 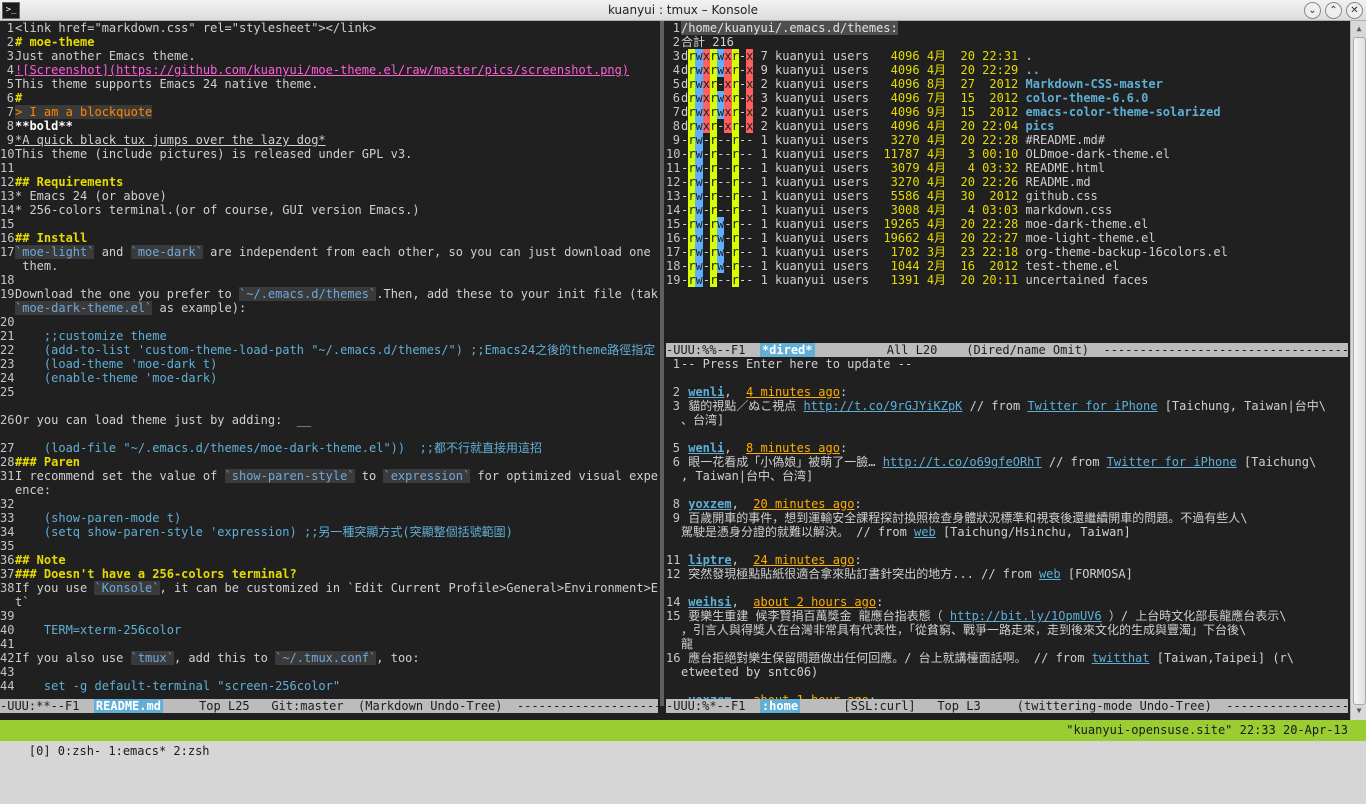 What do you see at coordinates (329, 182) in the screenshot?
I see `editor-line: 12## Requirements` at bounding box center [329, 182].